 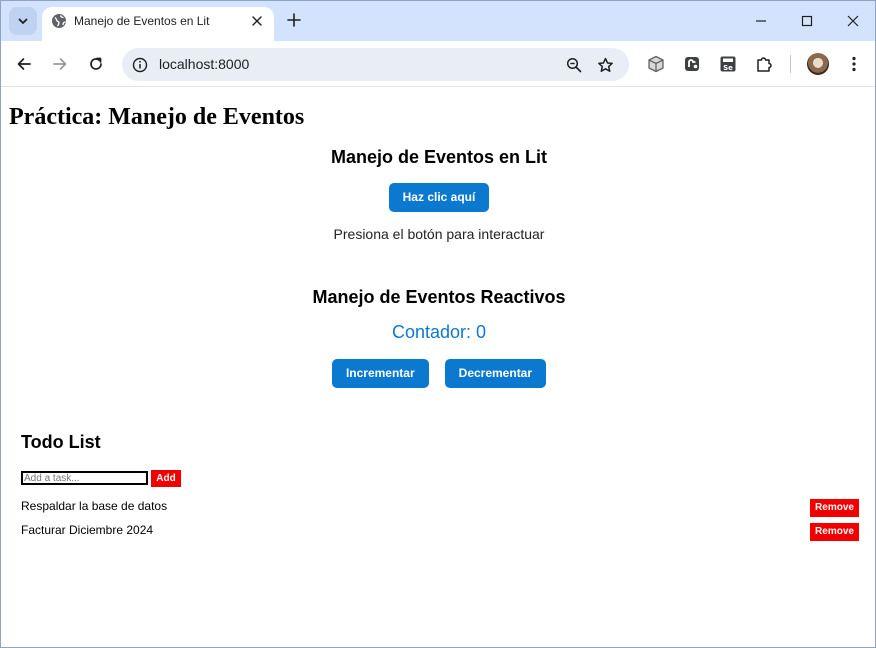 I want to click on chevron-down-icon, so click(x=23, y=21).